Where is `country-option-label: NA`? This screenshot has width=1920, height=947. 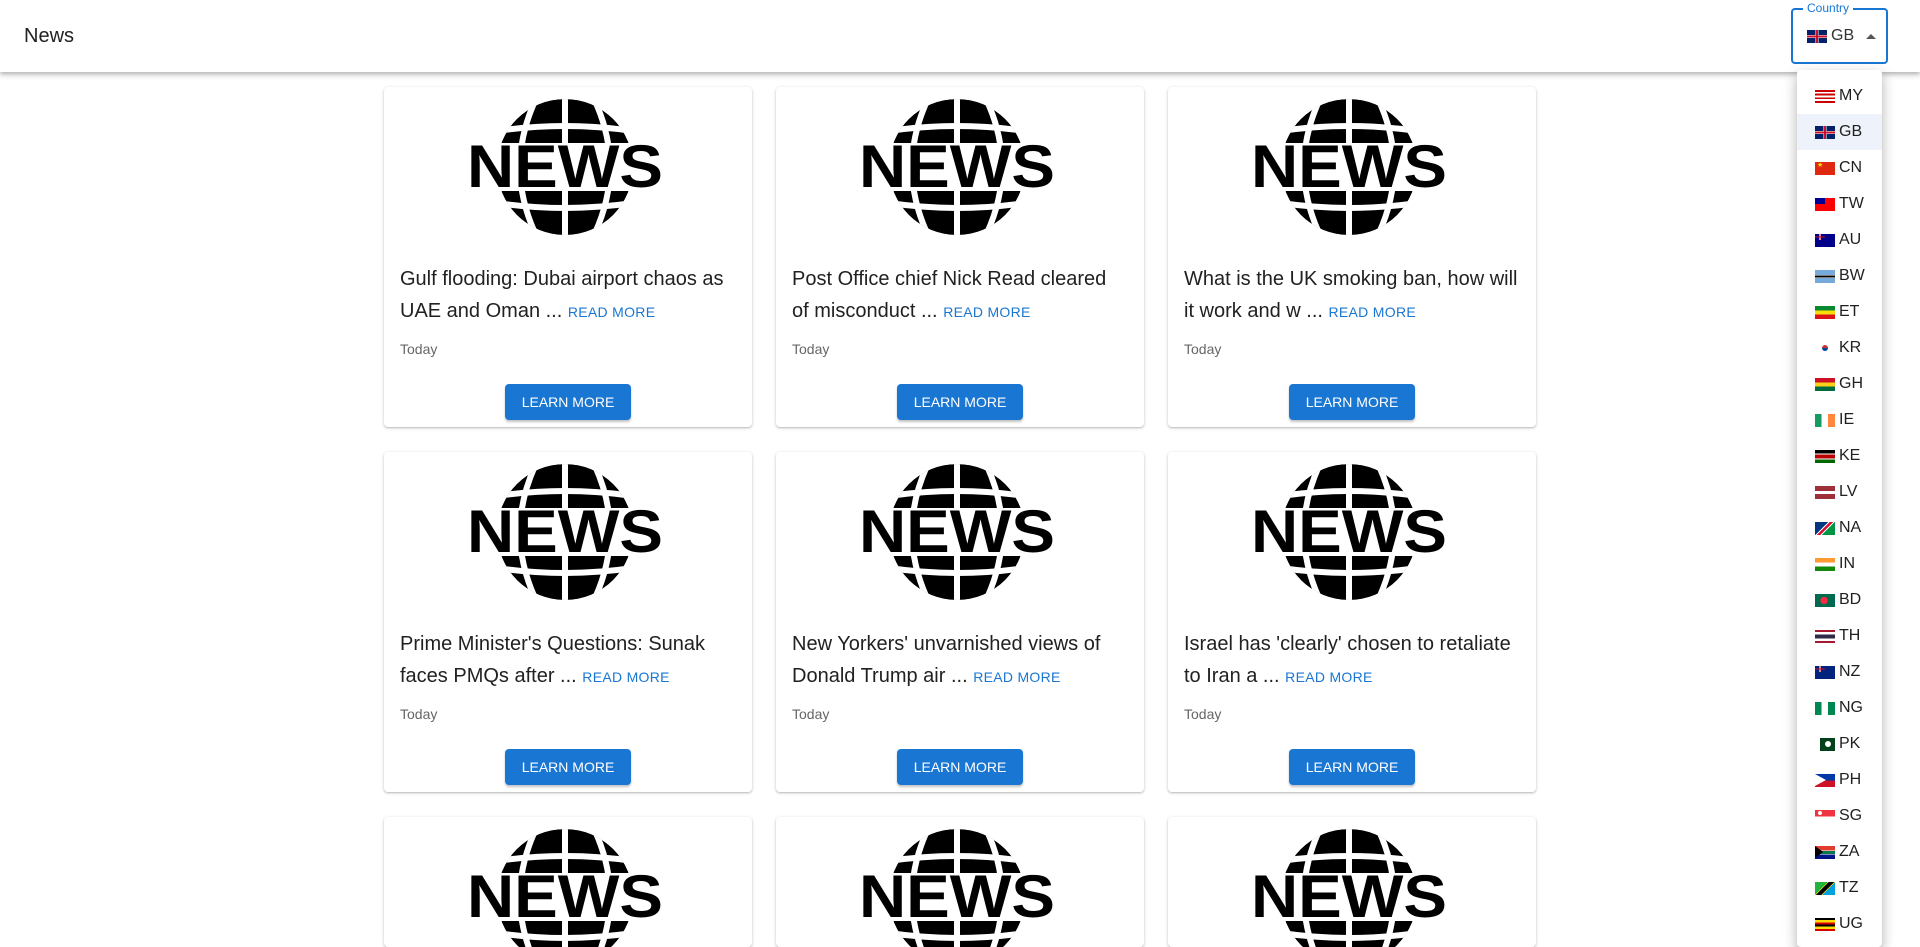
country-option-label: NA is located at coordinates (1850, 527).